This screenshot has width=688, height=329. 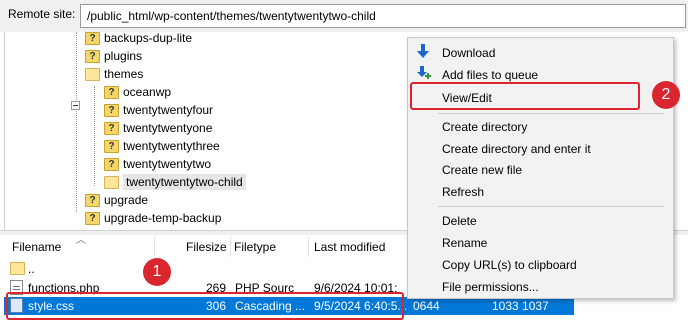 I want to click on tree-item-backups-dup-lite: ? backups-dup-lite, so click(x=138, y=38).